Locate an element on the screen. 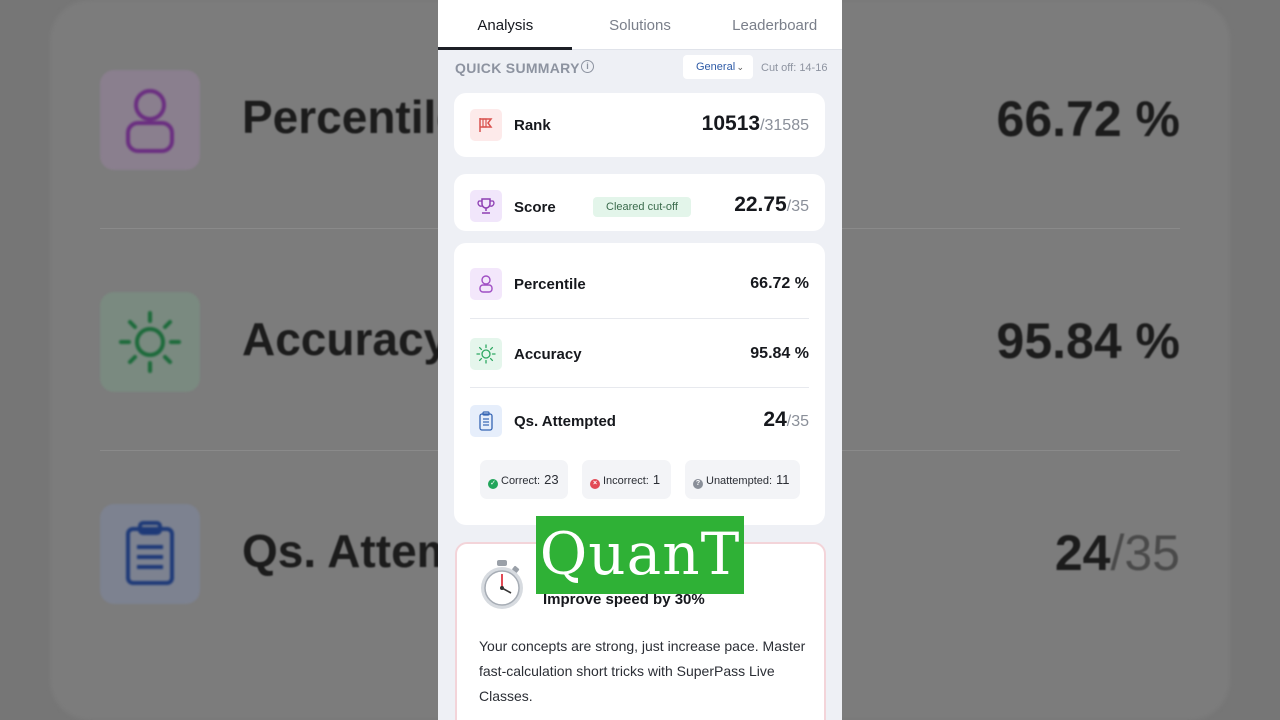 The image size is (1280, 720). accuracy-value: 95.84 % is located at coordinates (779, 353).